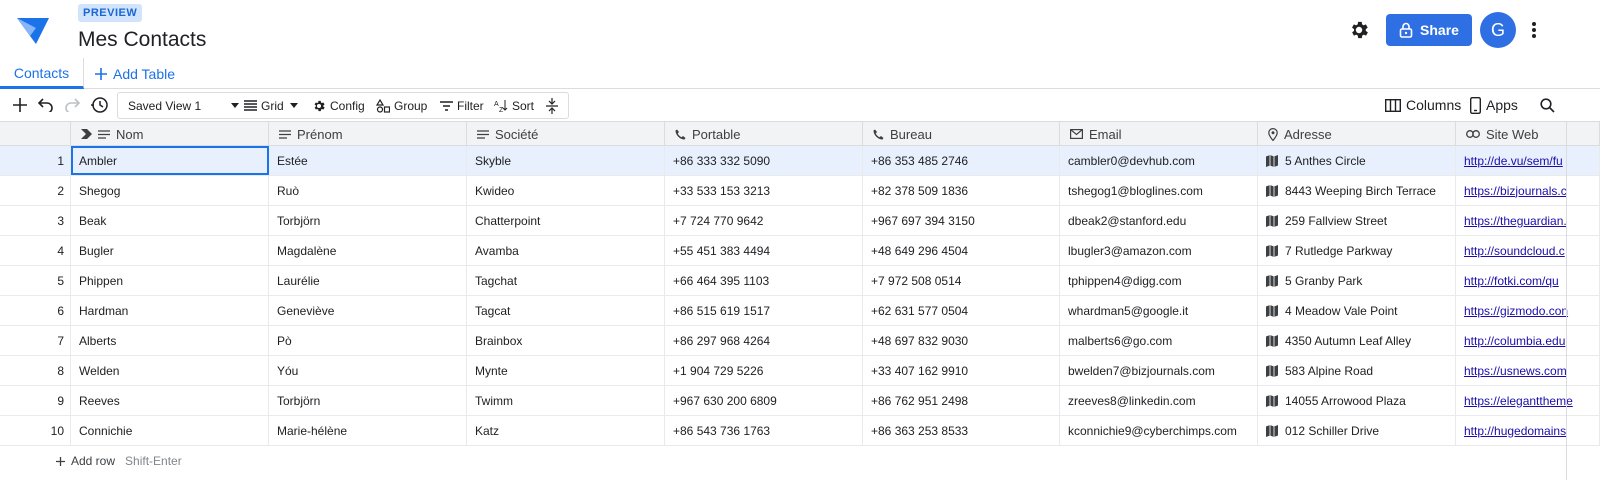  What do you see at coordinates (170, 400) in the screenshot?
I see `cell-nom: Reeves` at bounding box center [170, 400].